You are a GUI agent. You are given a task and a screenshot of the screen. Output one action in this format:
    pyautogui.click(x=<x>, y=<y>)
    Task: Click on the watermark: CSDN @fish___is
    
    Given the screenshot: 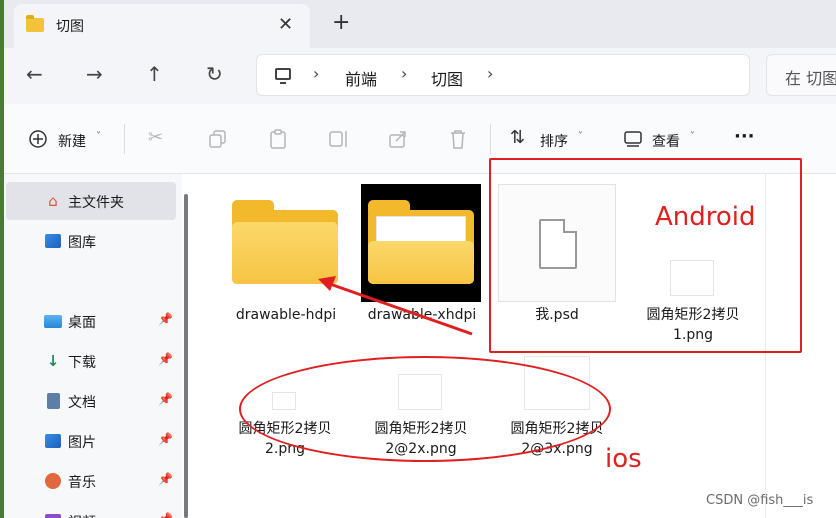 What is the action you would take?
    pyautogui.click(x=760, y=500)
    